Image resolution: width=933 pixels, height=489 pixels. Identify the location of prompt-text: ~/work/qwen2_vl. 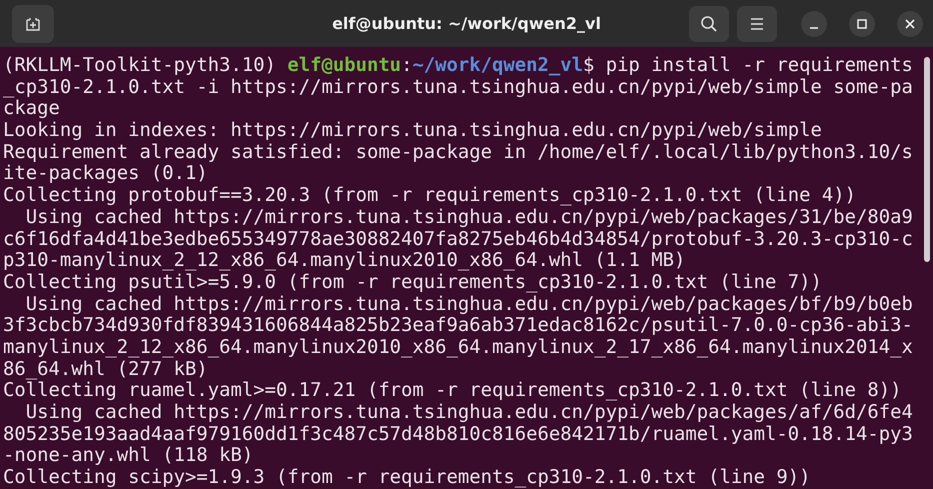
(498, 65).